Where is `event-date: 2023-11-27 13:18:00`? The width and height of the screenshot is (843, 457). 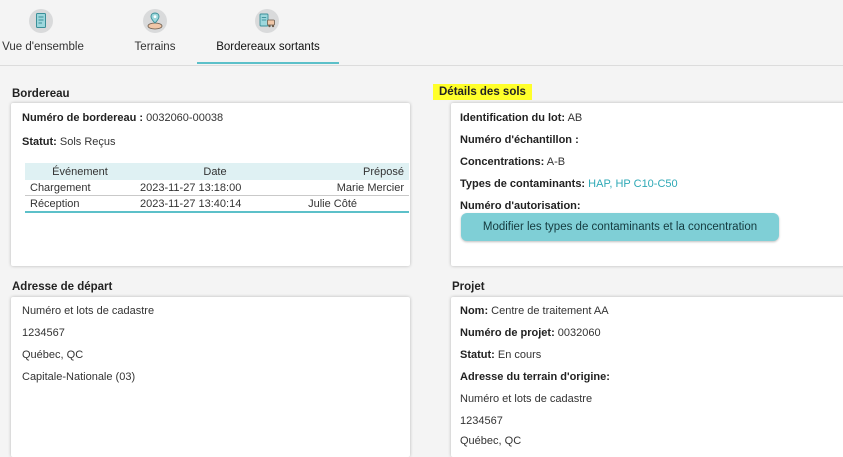
event-date: 2023-11-27 13:18:00 is located at coordinates (215, 188).